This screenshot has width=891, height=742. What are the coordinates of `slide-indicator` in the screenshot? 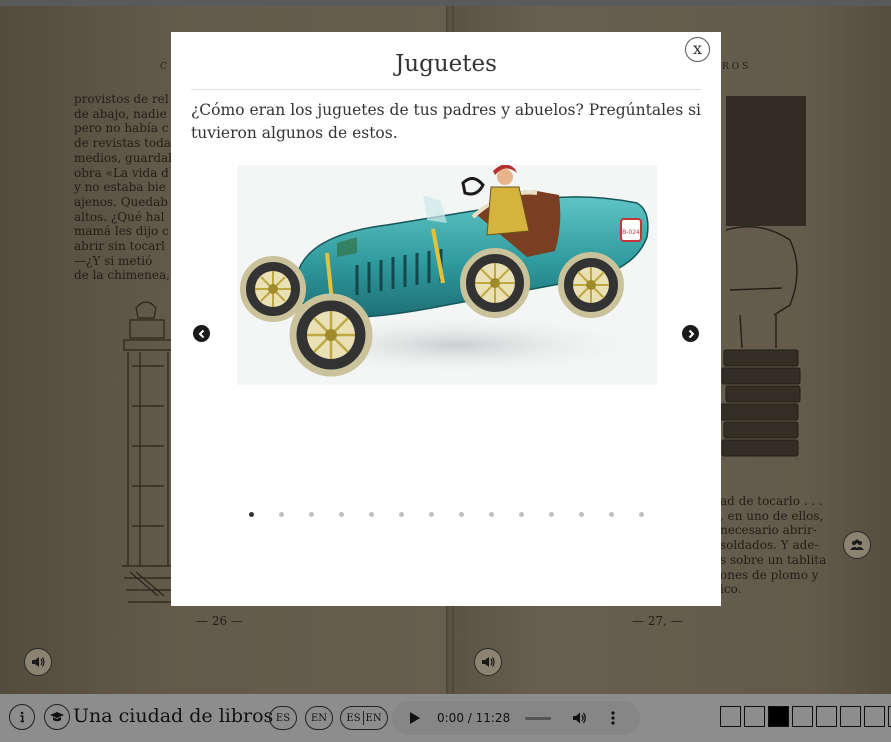 It's located at (451, 517).